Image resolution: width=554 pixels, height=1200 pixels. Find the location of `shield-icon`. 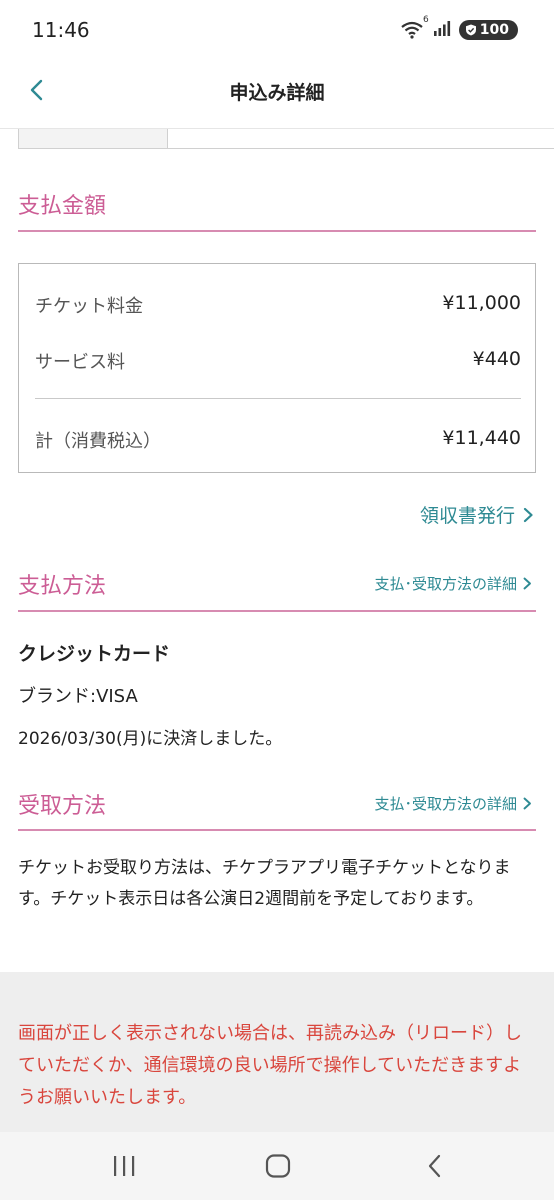

shield-icon is located at coordinates (470, 30).